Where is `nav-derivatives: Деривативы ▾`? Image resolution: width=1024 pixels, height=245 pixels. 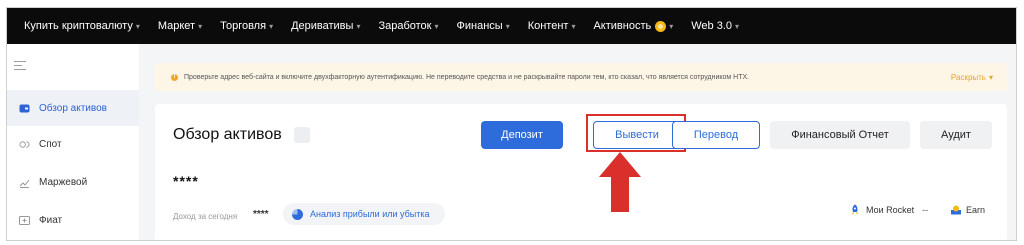 nav-derivatives: Деривативы ▾ is located at coordinates (325, 26).